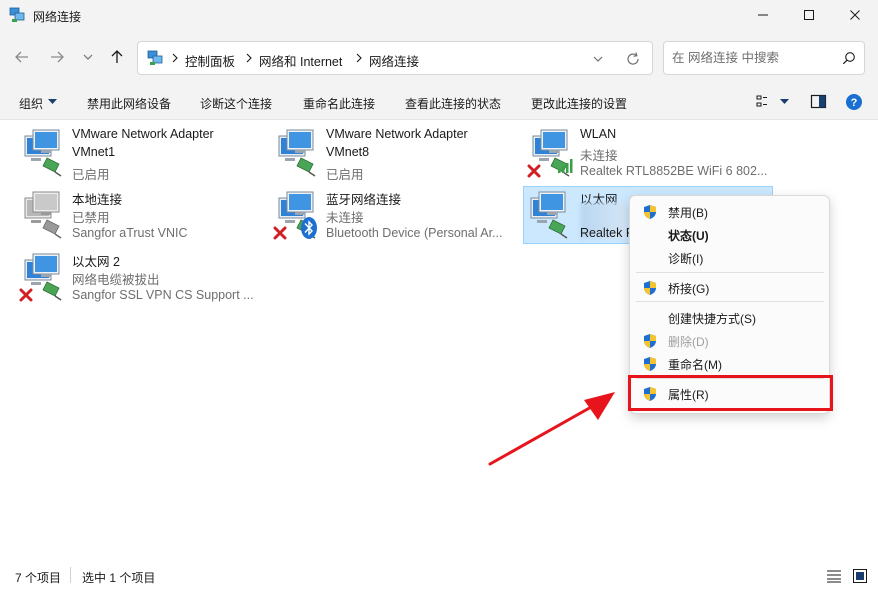 This screenshot has width=878, height=590. What do you see at coordinates (730, 287) in the screenshot?
I see `menu-item-bridge: 桥接(G)` at bounding box center [730, 287].